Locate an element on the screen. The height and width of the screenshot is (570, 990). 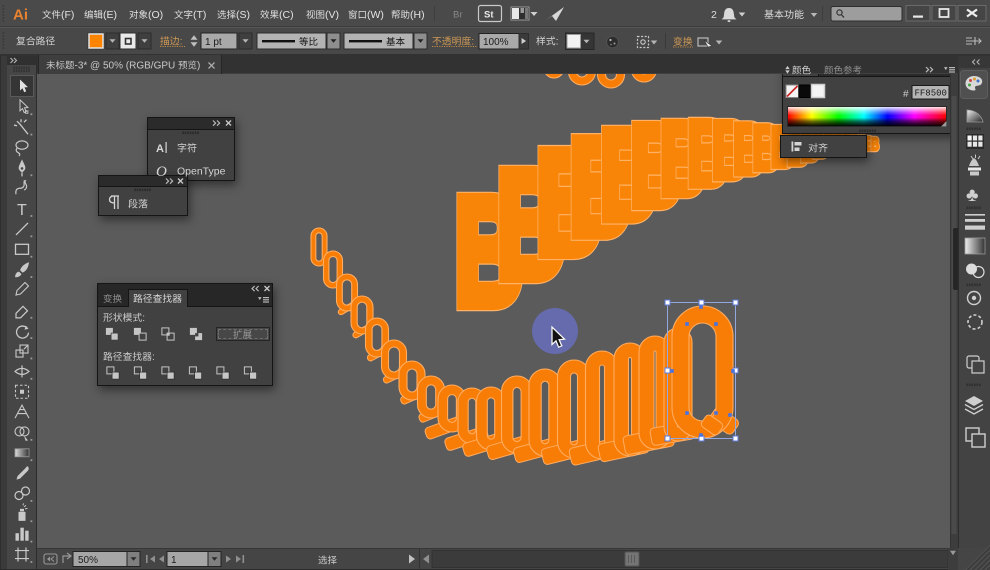
svg-text: O is located at coordinates (161, 172).